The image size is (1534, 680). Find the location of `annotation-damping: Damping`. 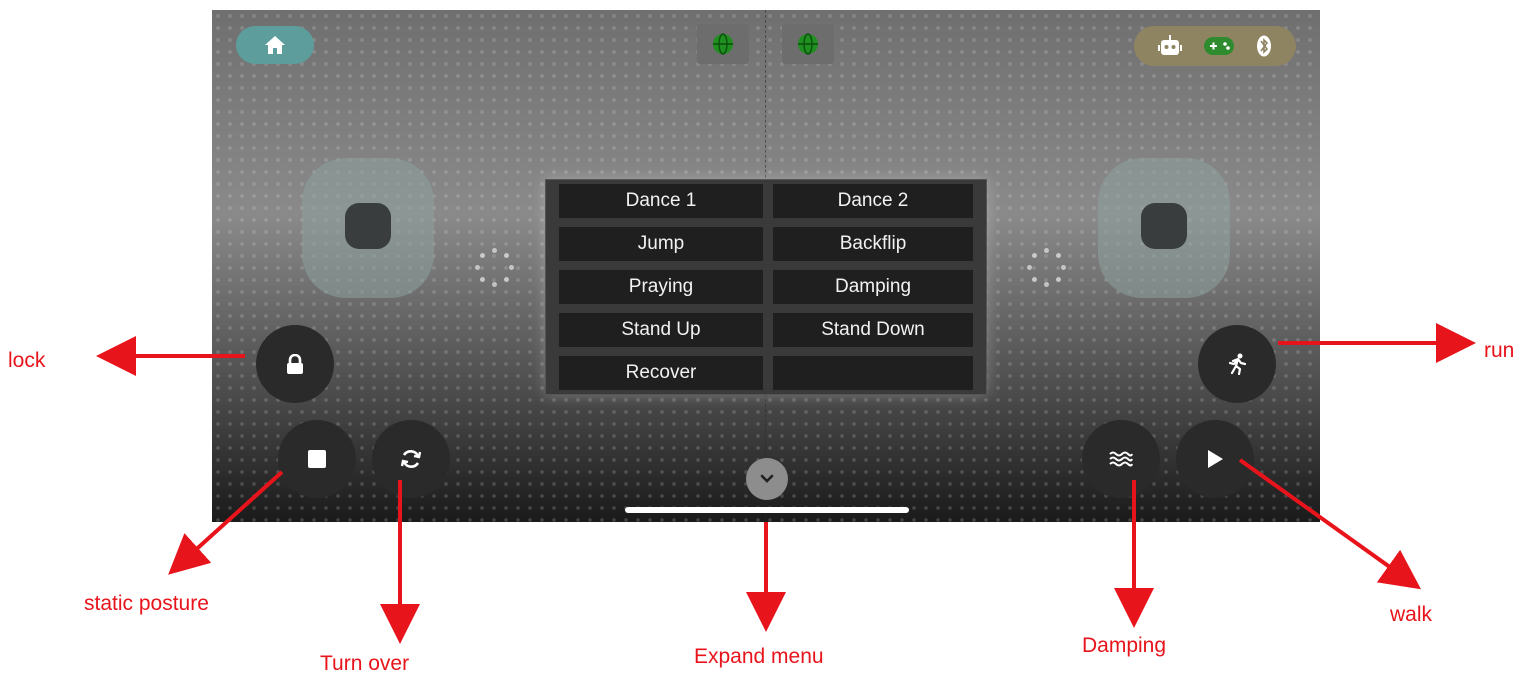

annotation-damping: Damping is located at coordinates (1124, 645).